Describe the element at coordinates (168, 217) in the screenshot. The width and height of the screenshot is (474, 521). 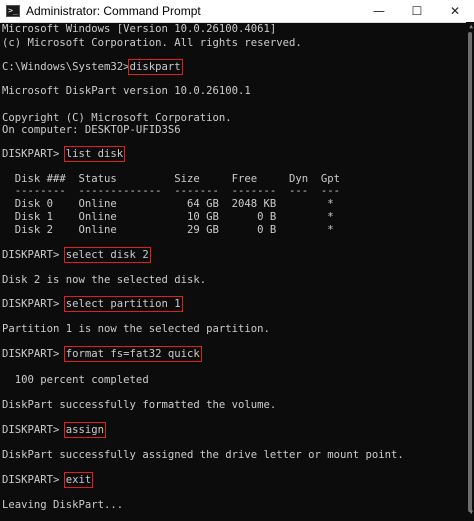
I see `disk-table-row: Disk 1 Online 10 GB 0 B *` at that location.